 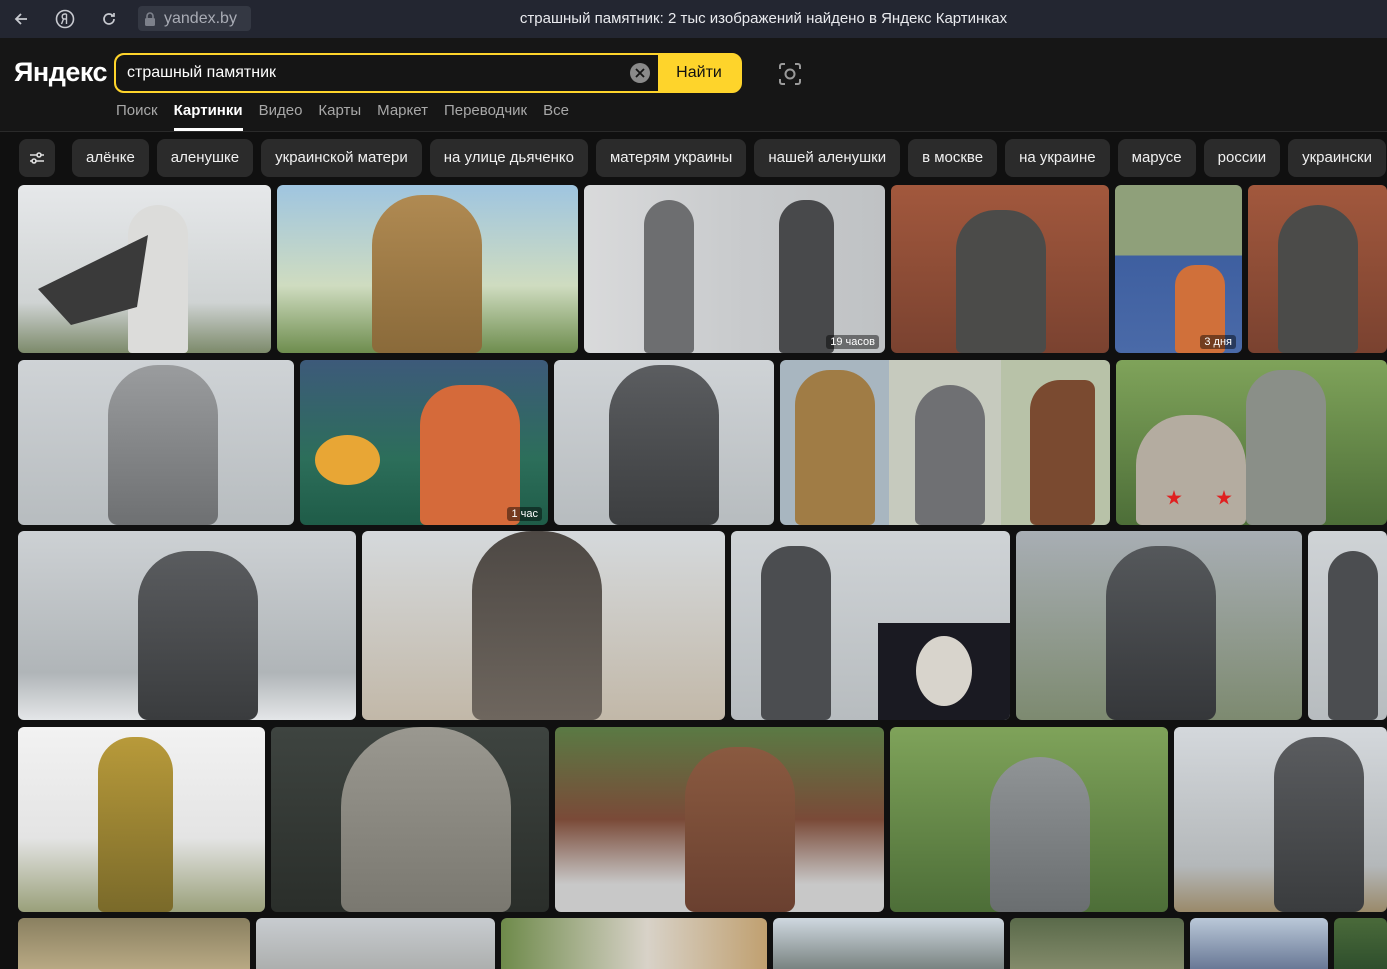 I want to click on service-search: Поиск, so click(x=137, y=116).